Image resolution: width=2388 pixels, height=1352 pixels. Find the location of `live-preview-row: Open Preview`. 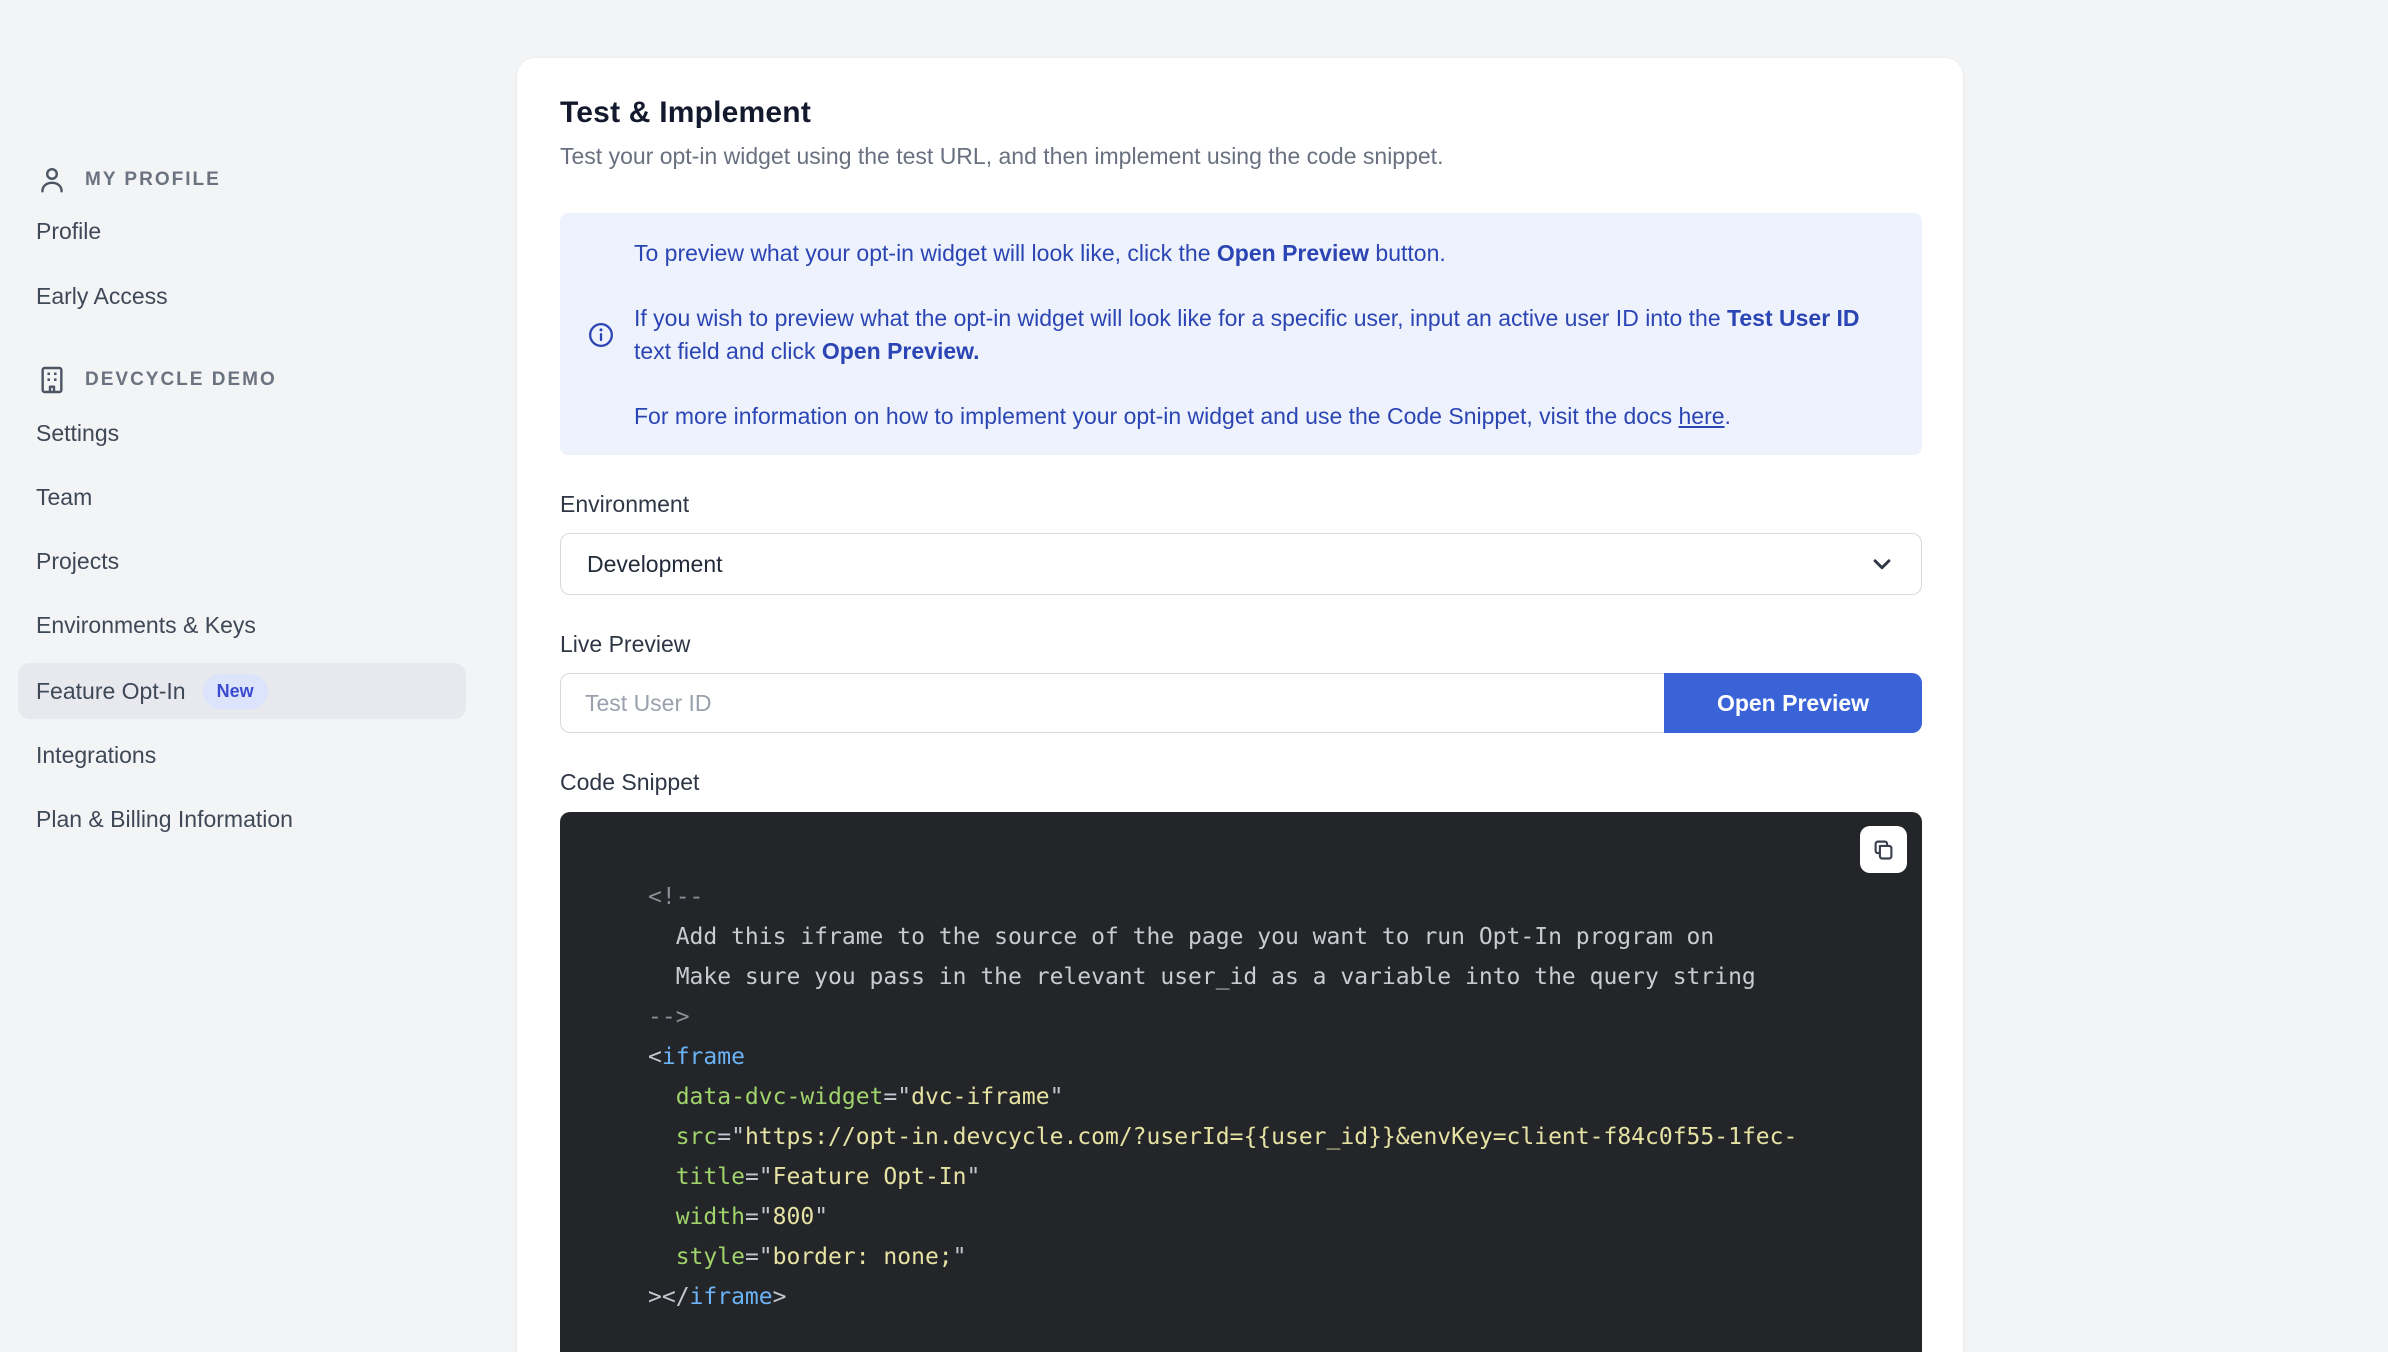

live-preview-row: Open Preview is located at coordinates (1241, 703).